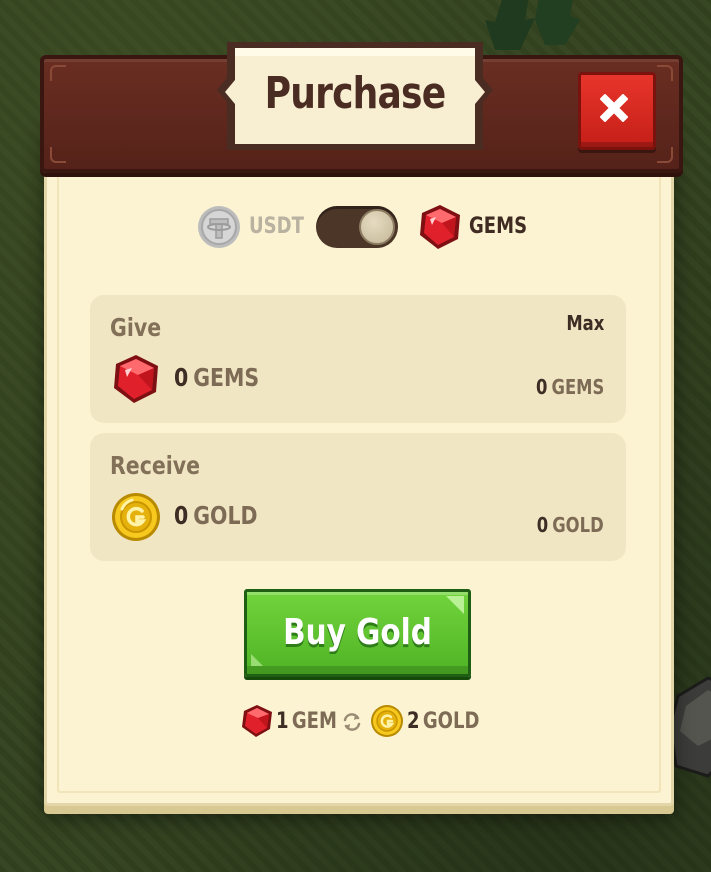  I want to click on exchange-rate: 1 GEM 2 GOLD, so click(360, 722).